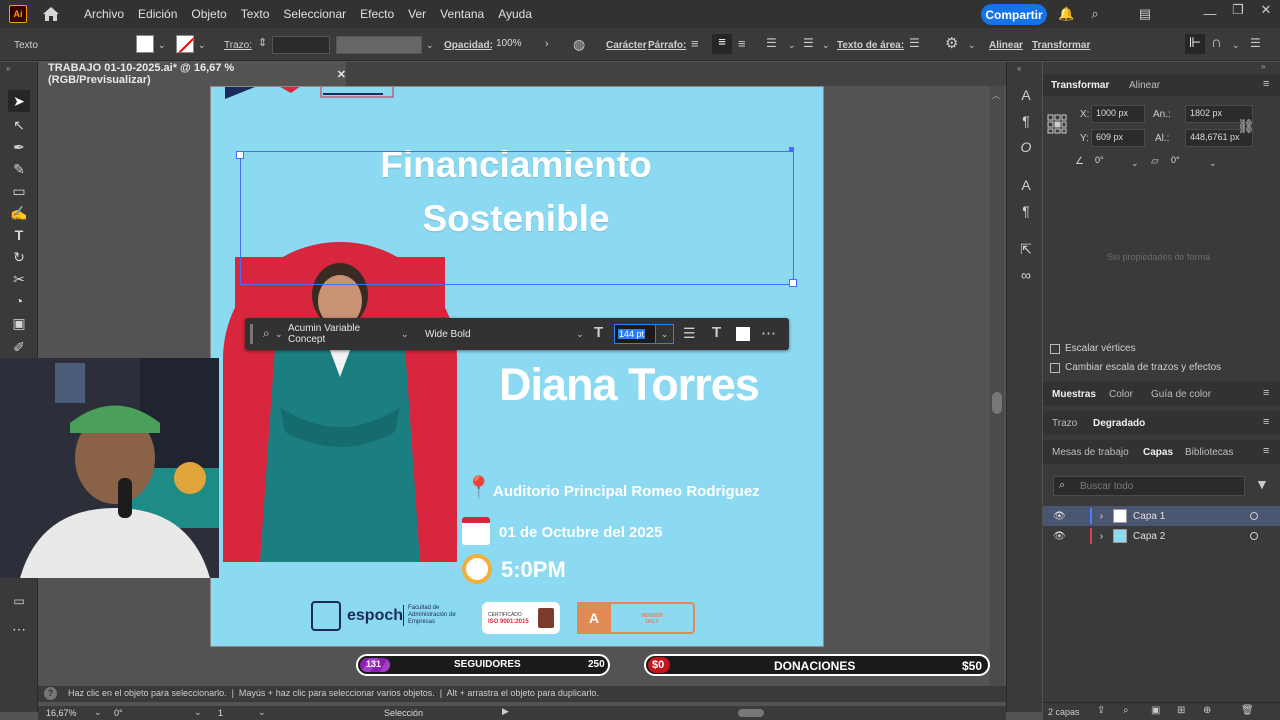 The image size is (1280, 720). Describe the element at coordinates (649, 532) in the screenshot. I see `date-text: 01 de Octubre del 2025` at that location.